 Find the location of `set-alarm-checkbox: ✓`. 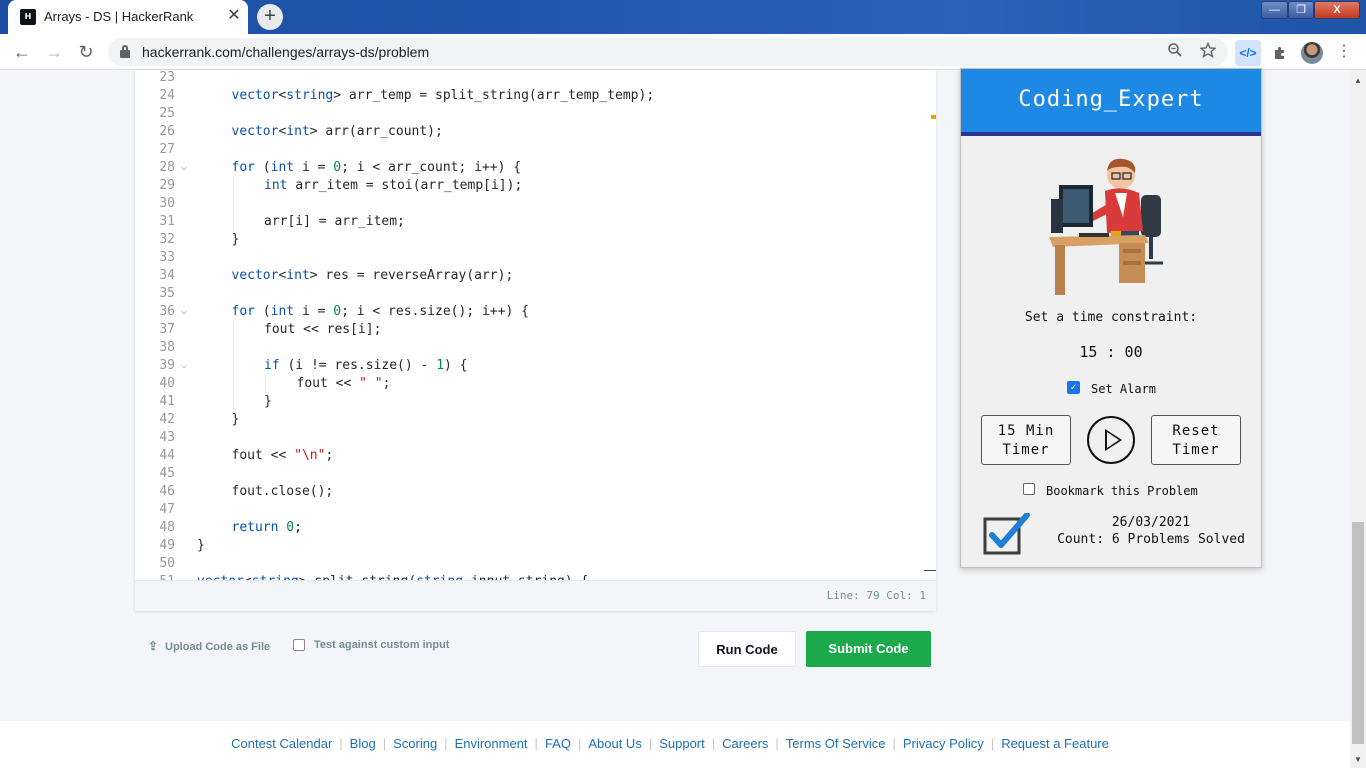

set-alarm-checkbox: ✓ is located at coordinates (1073, 387).